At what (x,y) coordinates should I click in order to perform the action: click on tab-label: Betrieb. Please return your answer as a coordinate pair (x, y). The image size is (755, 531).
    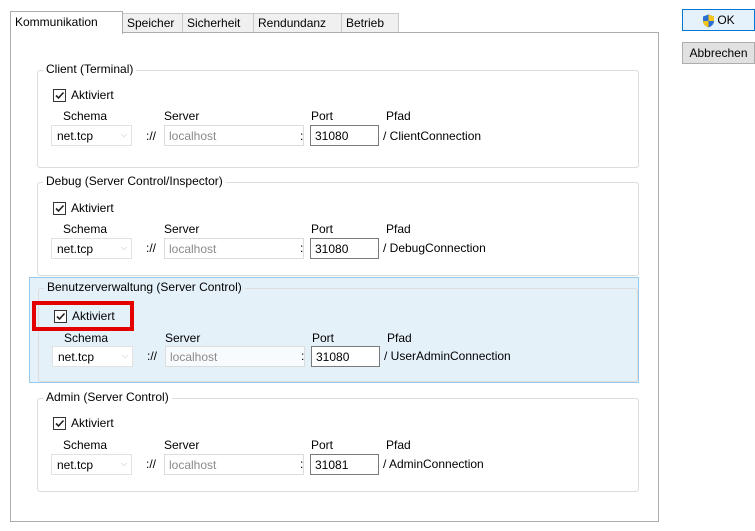
    Looking at the image, I should click on (365, 23).